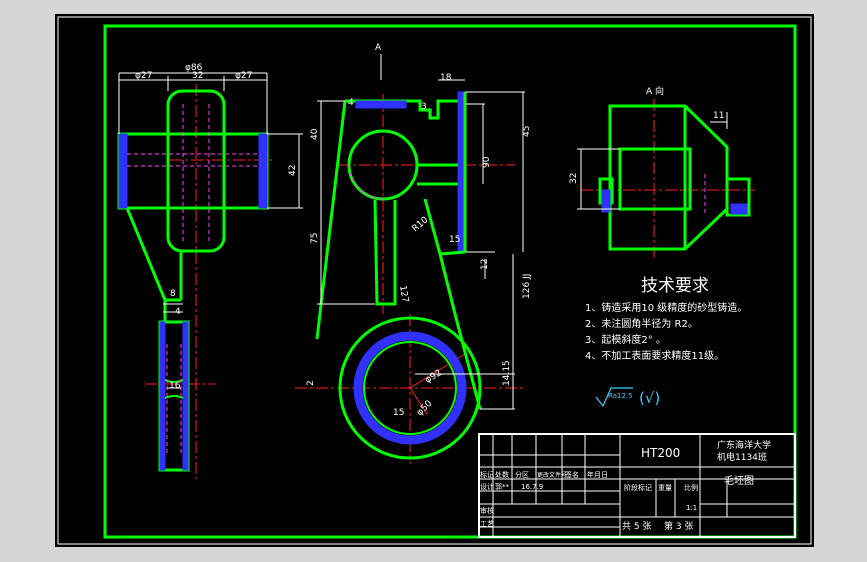 The image size is (867, 562). Describe the element at coordinates (641, 323) in the screenshot. I see `tech-req-item-2: 2、未注圆角半径为 R2。` at that location.